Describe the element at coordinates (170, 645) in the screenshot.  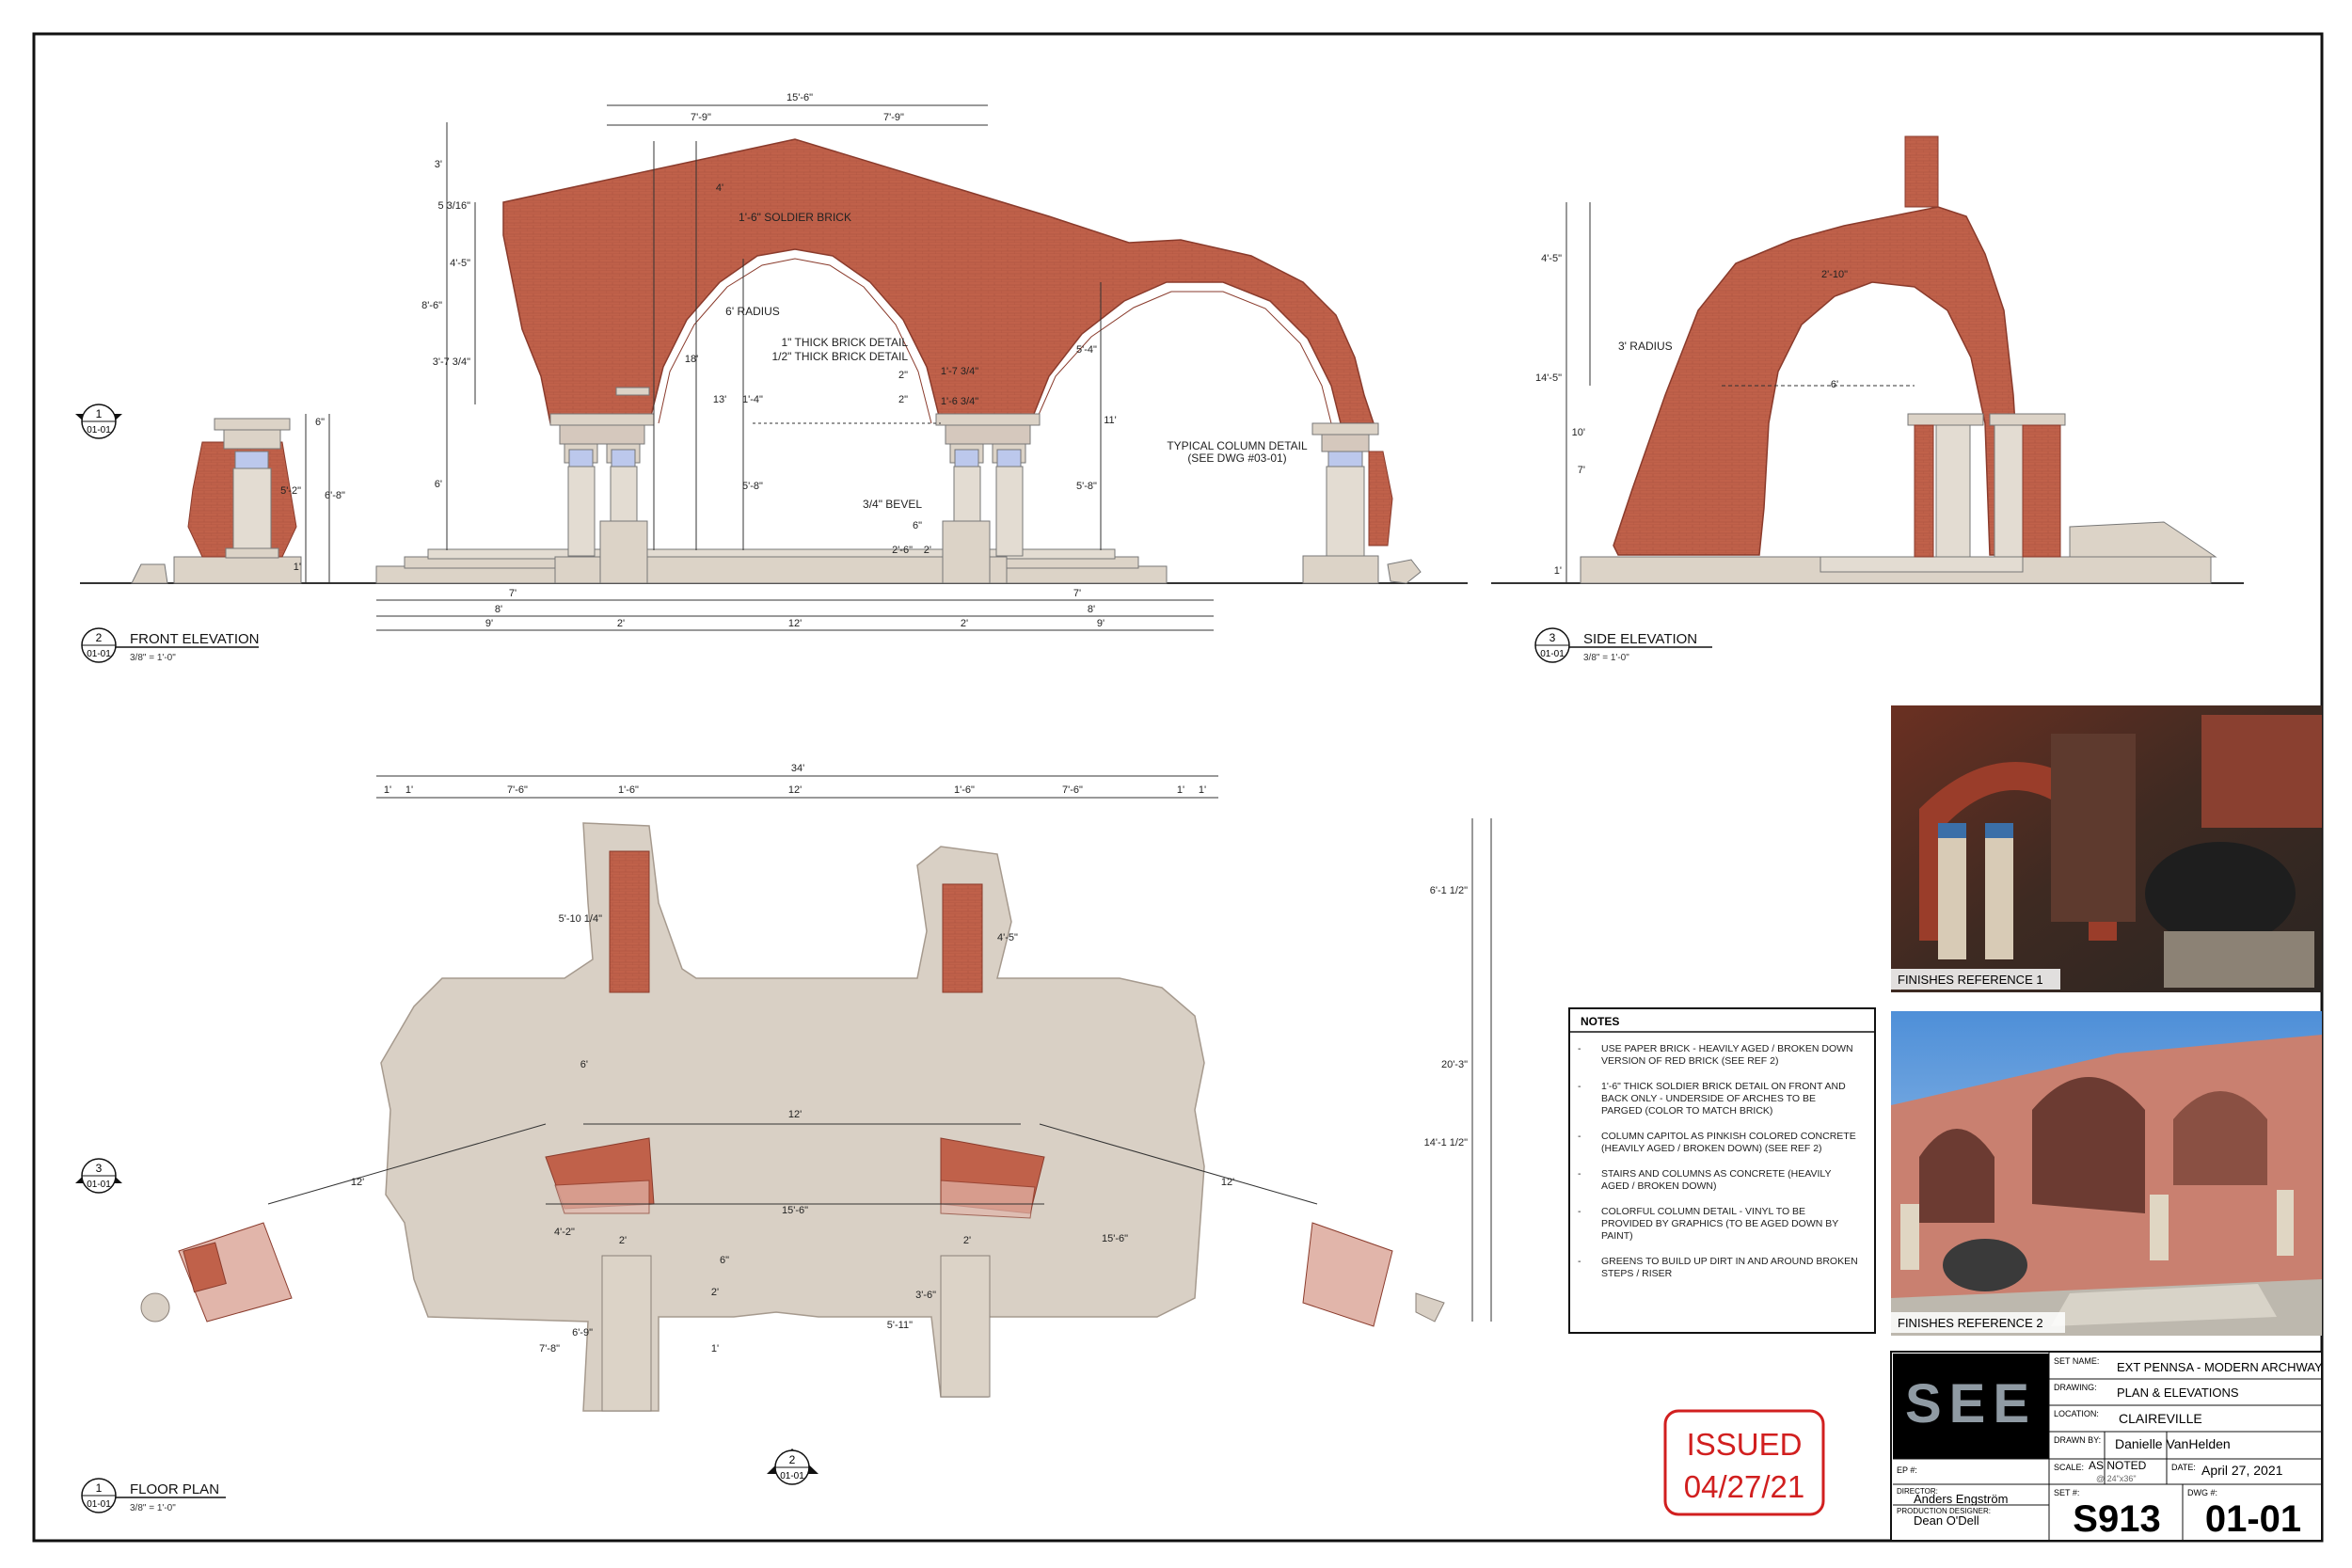
I see `view-title-front: 2 01-01 FRONT ELEVATION 3/8" = 1'-0"` at that location.